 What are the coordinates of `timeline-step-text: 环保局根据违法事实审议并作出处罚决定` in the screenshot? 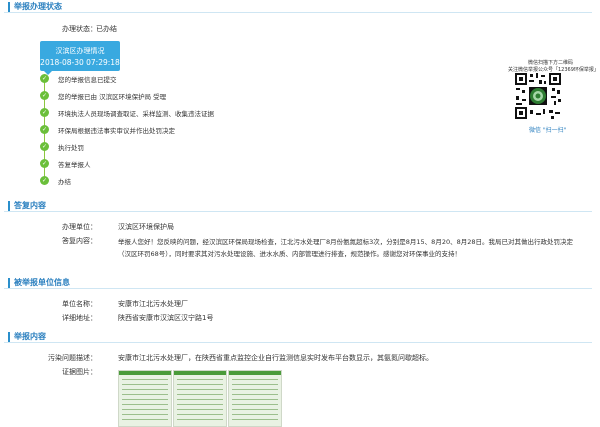 It's located at (116, 131).